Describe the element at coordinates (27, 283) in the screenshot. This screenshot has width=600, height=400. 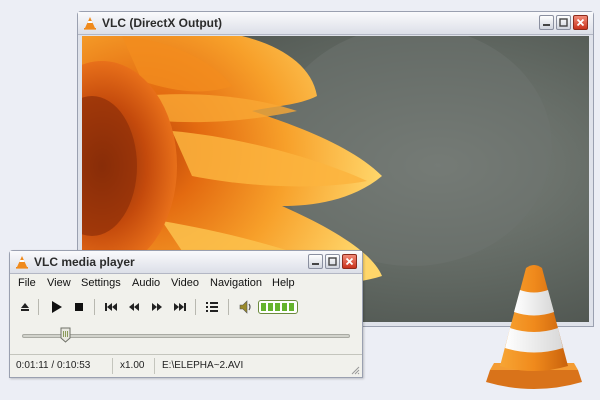
I see `menu-file: File` at that location.